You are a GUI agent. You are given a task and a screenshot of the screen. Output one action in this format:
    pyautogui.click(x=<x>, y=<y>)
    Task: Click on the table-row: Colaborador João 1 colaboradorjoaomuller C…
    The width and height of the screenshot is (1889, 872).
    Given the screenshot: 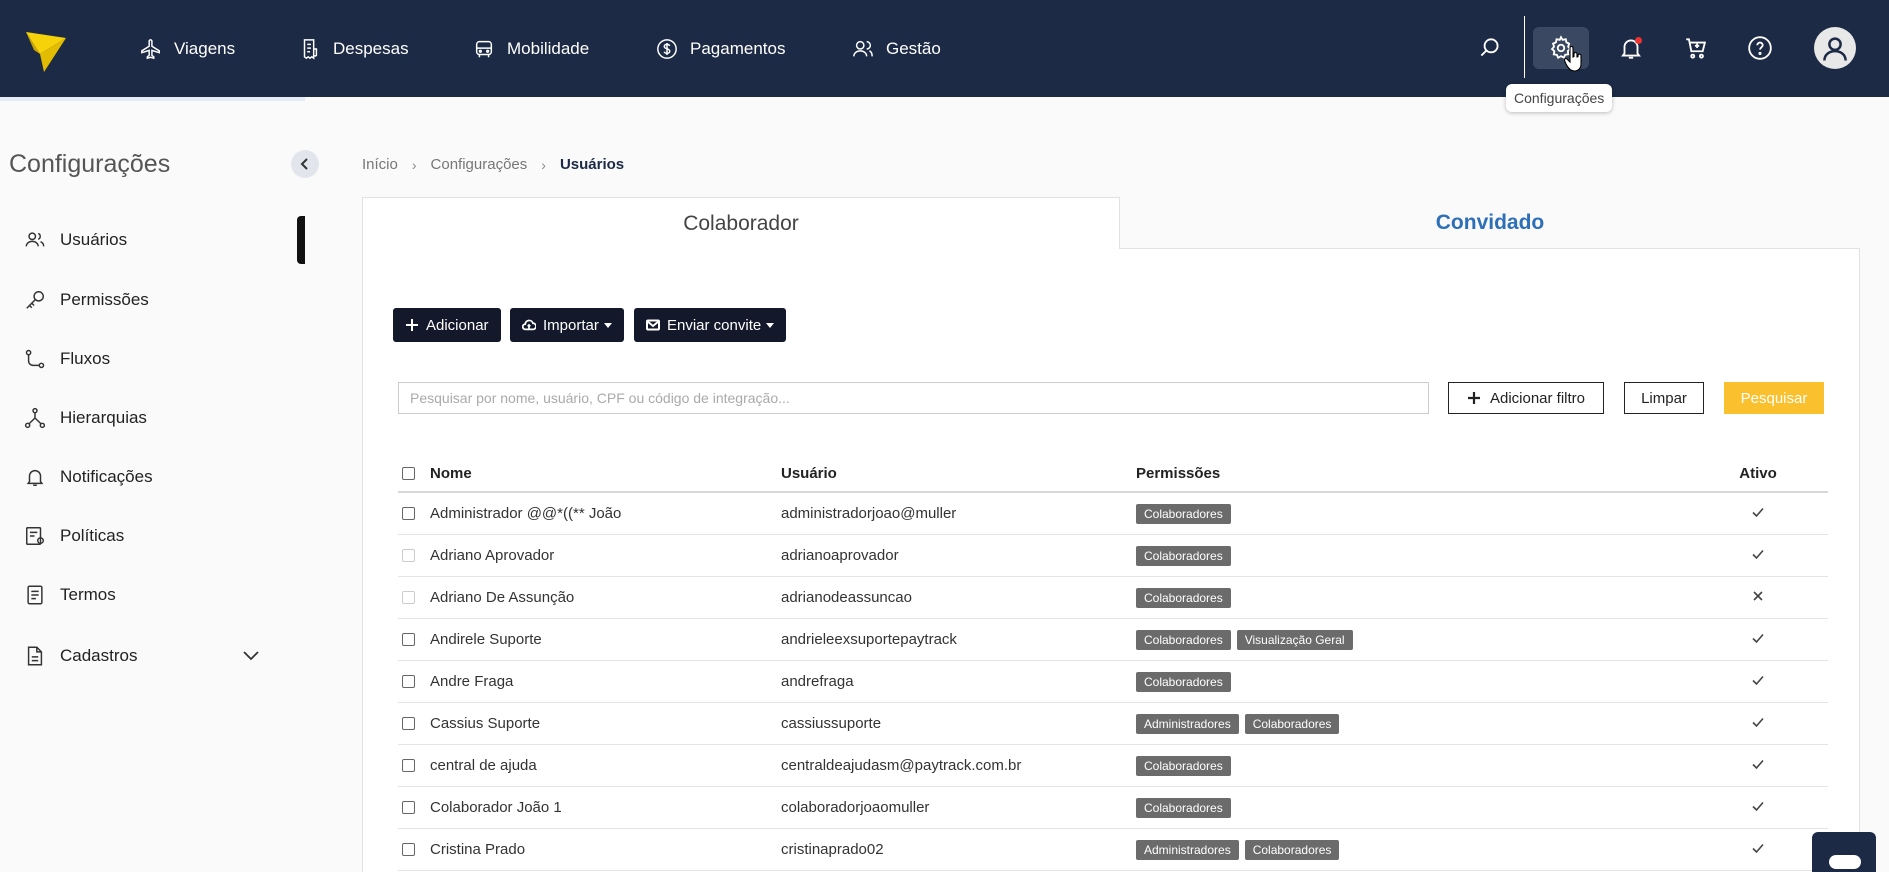 What is the action you would take?
    pyautogui.click(x=1113, y=808)
    